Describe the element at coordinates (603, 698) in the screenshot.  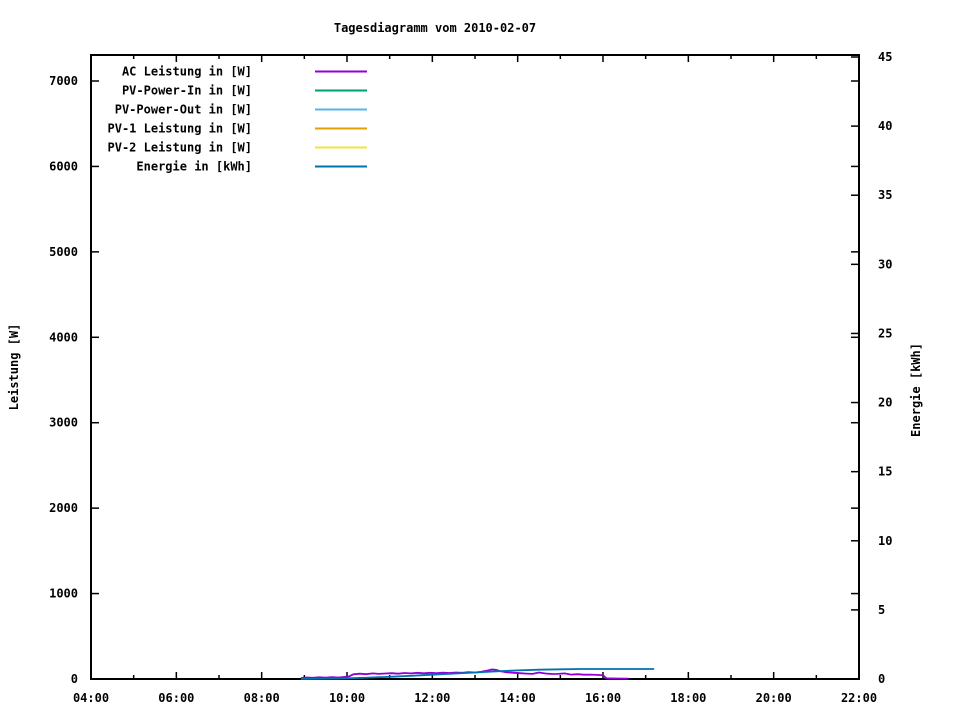
I see `x-tick-label: 16:00` at that location.